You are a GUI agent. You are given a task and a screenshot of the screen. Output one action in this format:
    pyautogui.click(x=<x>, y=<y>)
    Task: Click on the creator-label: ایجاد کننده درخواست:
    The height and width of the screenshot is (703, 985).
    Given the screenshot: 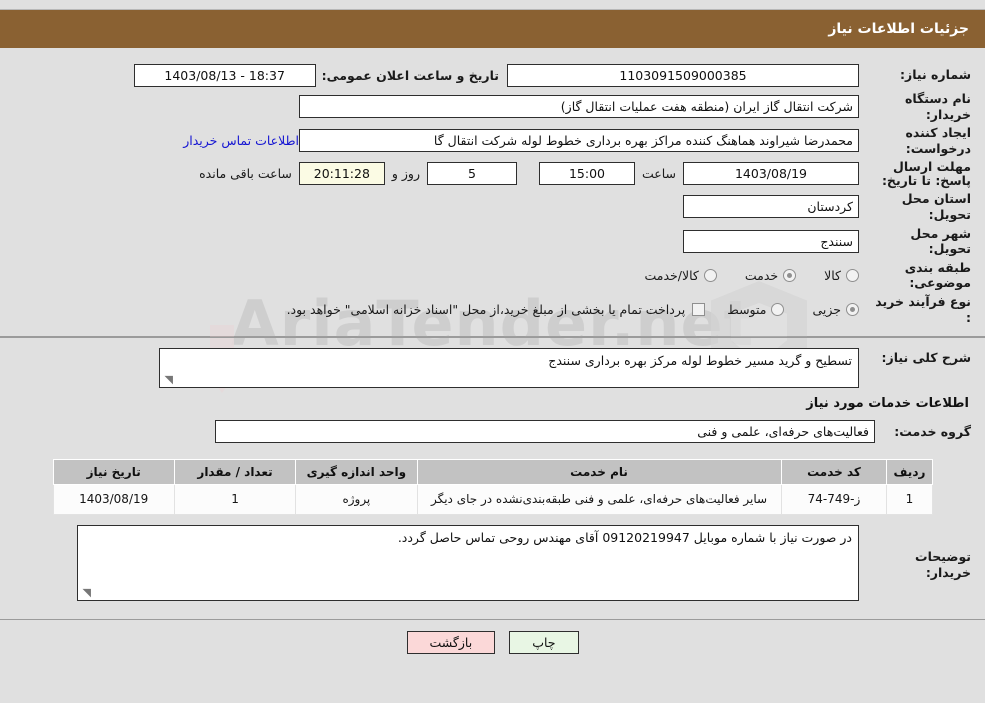 What is the action you would take?
    pyautogui.click(x=938, y=140)
    